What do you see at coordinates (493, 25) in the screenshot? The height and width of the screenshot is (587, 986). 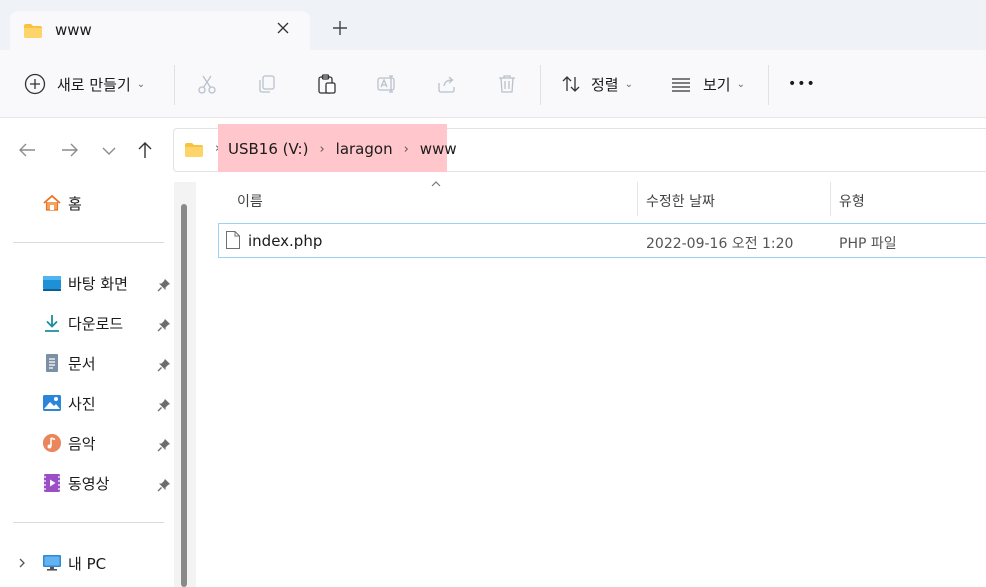 I see `tab-bar: www` at bounding box center [493, 25].